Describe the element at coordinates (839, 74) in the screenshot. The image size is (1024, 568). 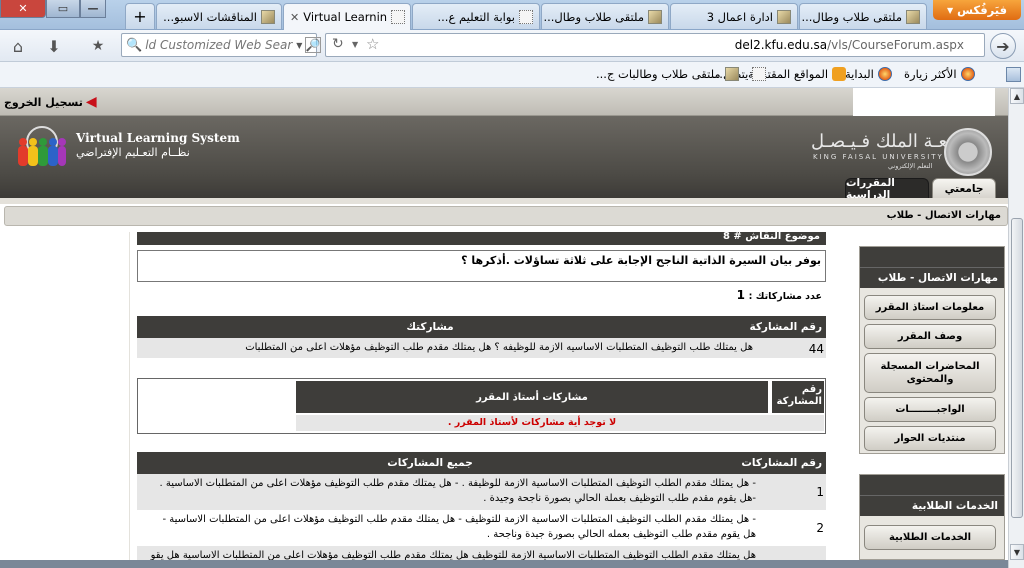
I see `web-slice-icon` at that location.